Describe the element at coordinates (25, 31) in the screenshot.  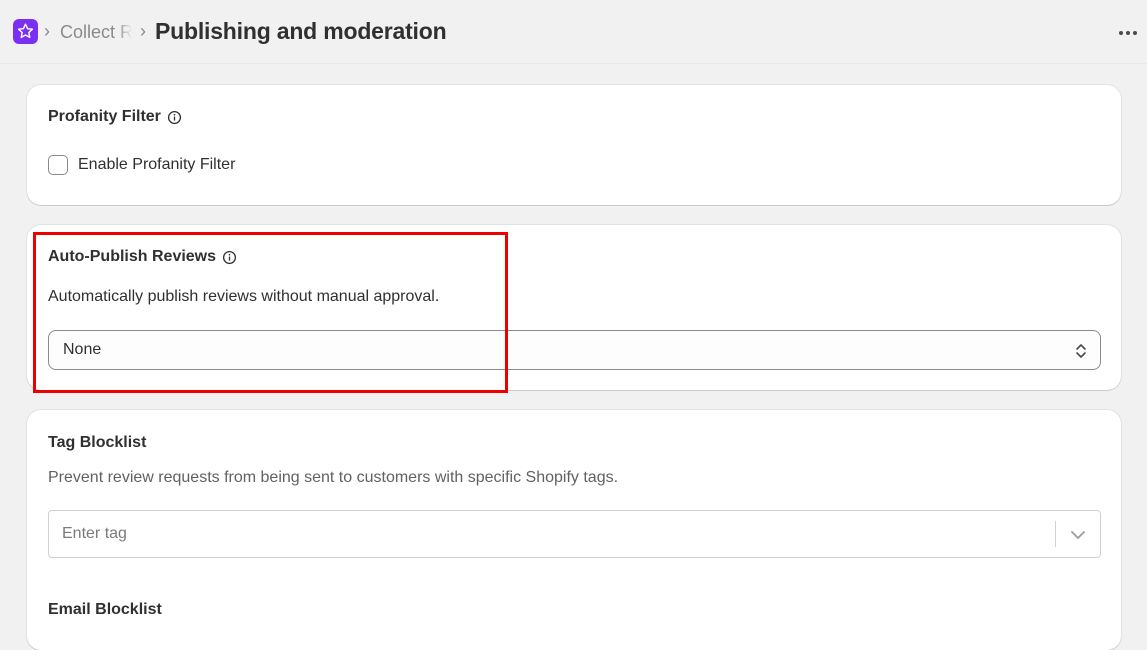
I see `app-logo-icon` at that location.